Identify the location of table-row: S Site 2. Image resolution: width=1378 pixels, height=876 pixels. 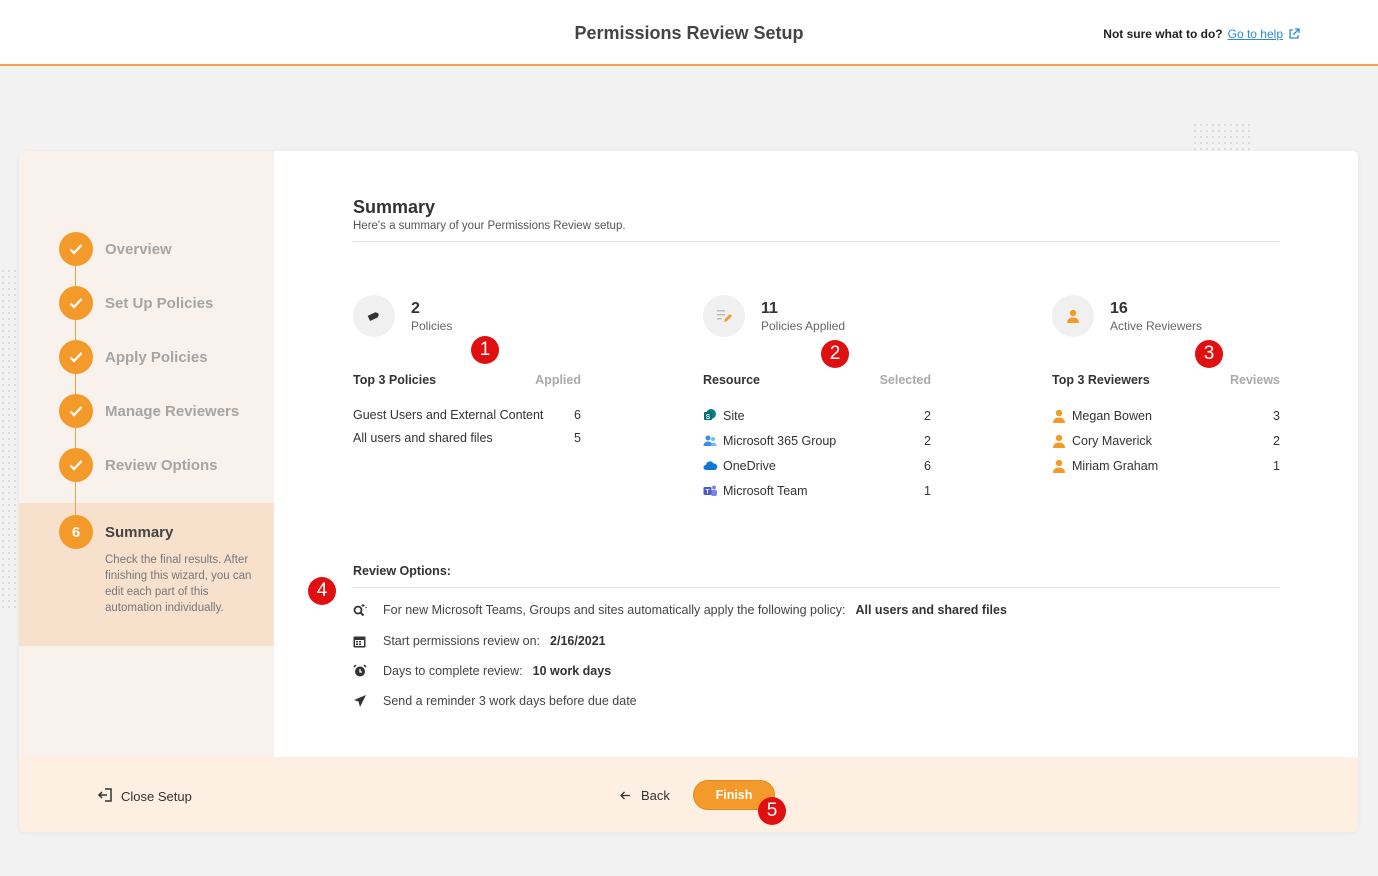
(817, 415).